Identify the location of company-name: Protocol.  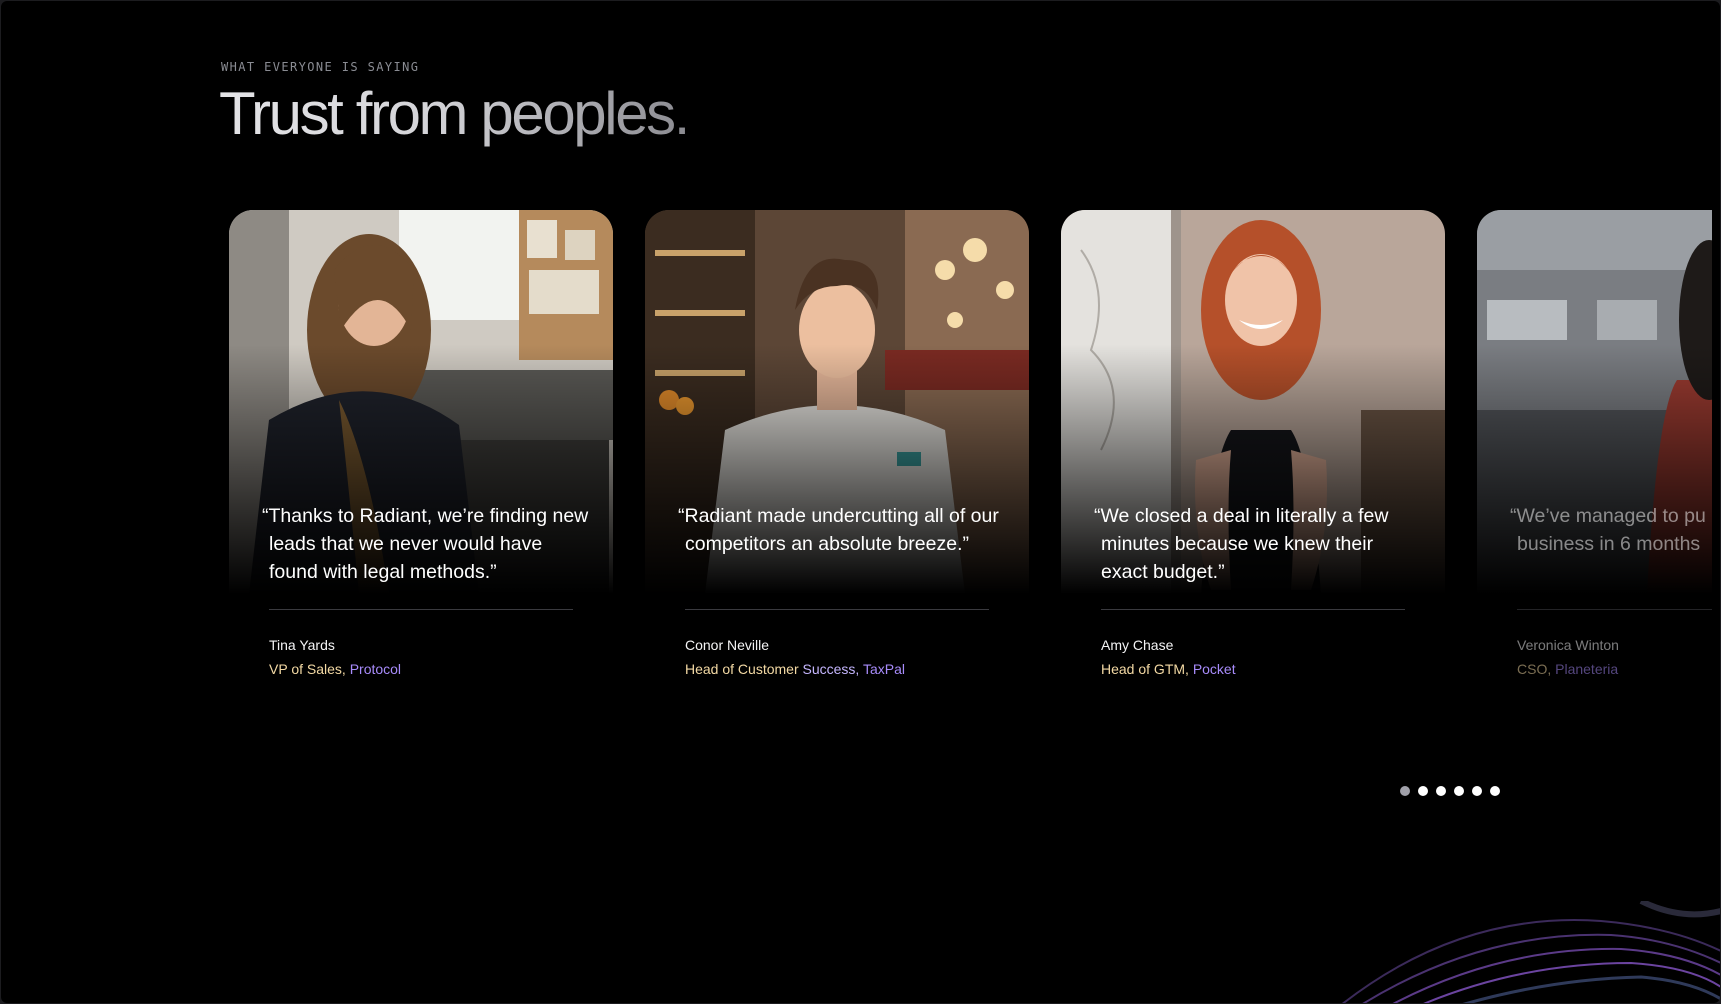
(375, 669).